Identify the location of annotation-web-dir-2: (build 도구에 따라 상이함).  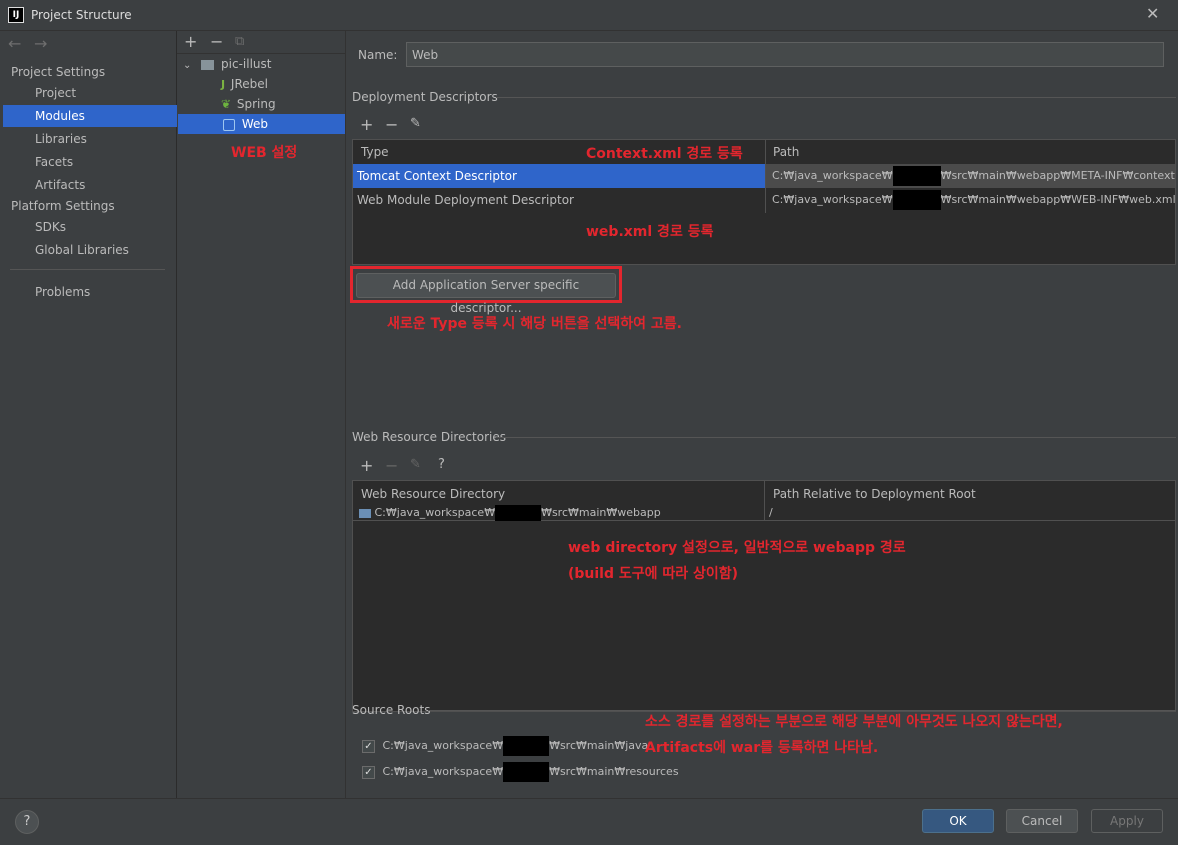
(653, 574).